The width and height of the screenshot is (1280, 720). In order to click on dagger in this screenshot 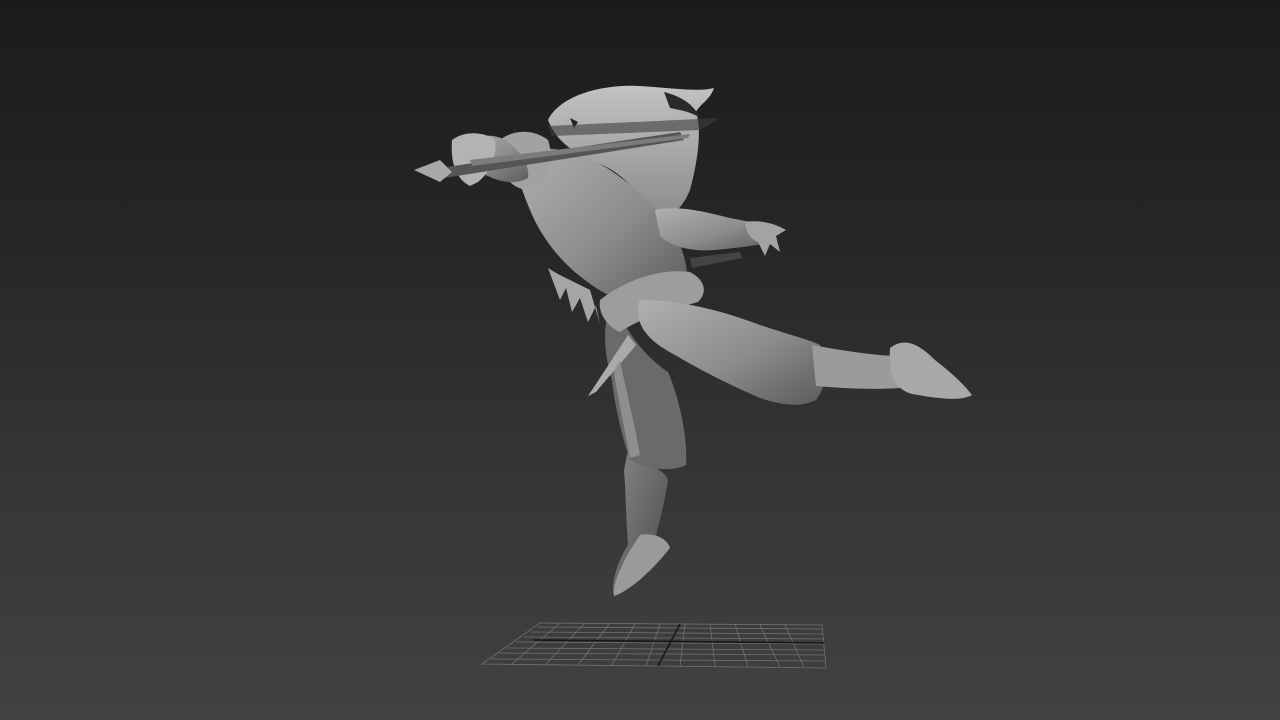, I will do `click(716, 260)`.